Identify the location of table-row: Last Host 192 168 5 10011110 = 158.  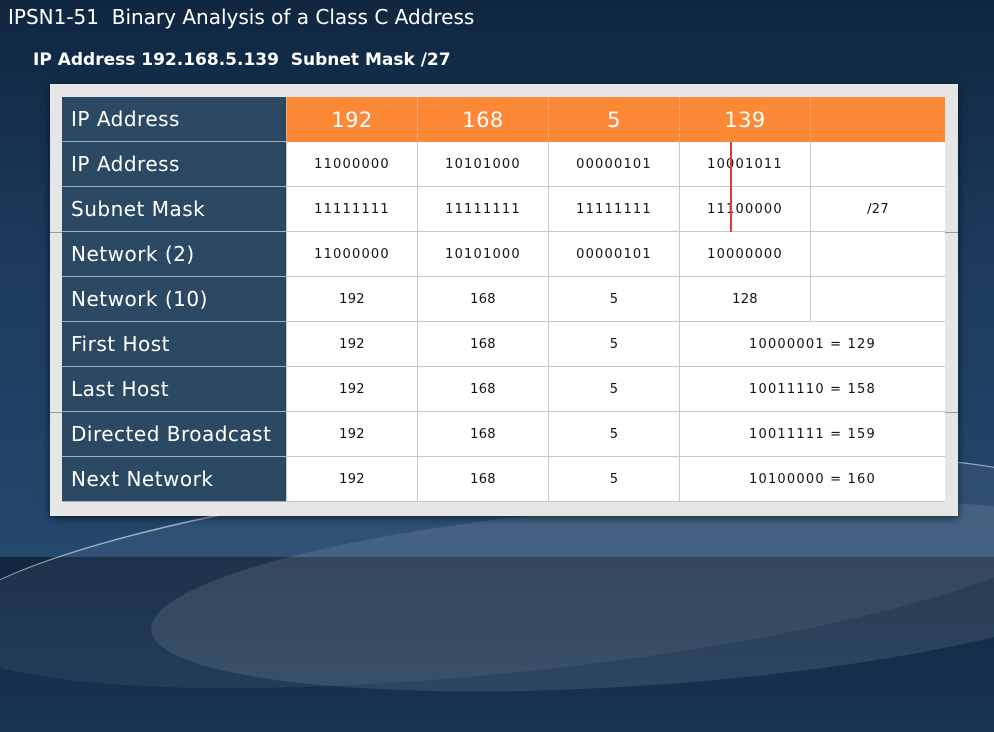
(503, 389).